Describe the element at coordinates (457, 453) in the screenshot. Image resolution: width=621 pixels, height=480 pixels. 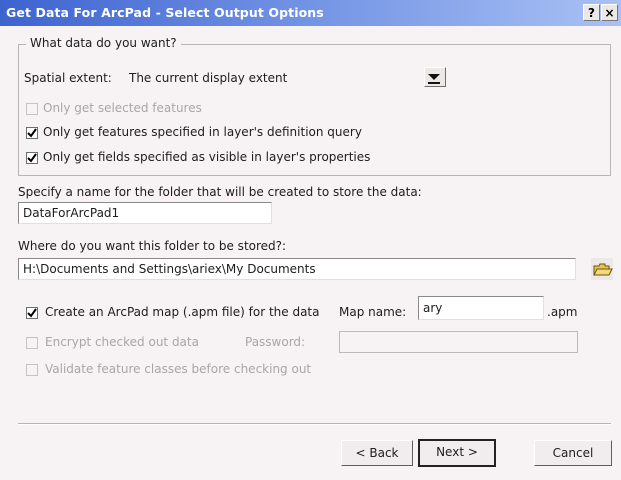
I see `next-button: Next >` at that location.